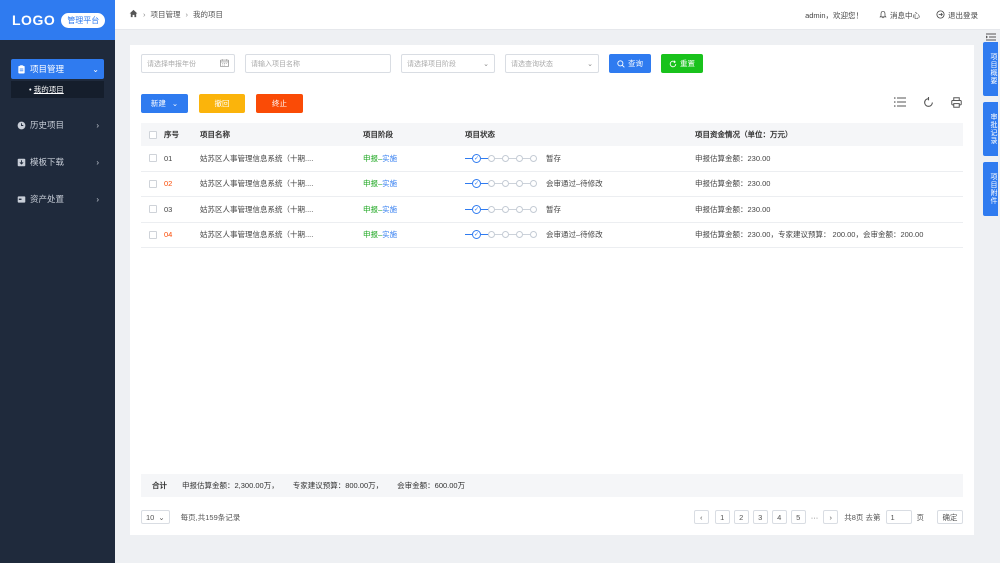 The height and width of the screenshot is (563, 1000). Describe the element at coordinates (831, 517) in the screenshot. I see `next-page-button: ›` at that location.